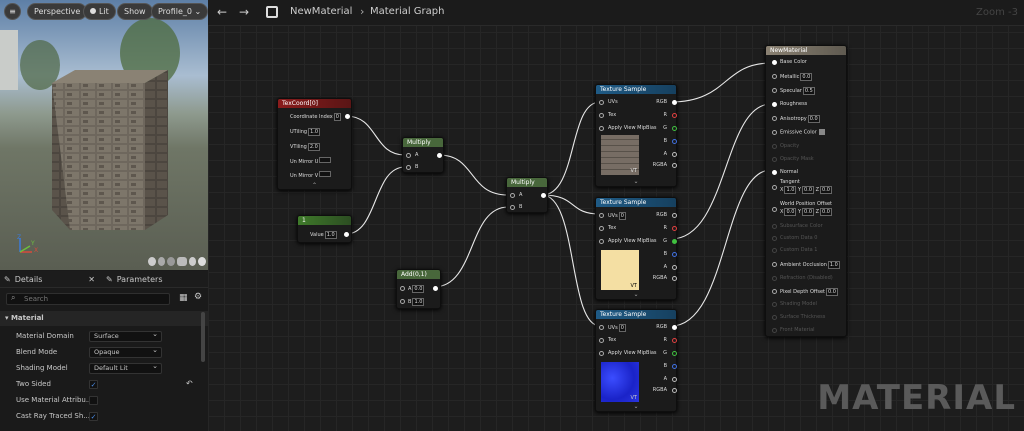 The height and width of the screenshot is (431, 1024). Describe the element at coordinates (104, 135) in the screenshot. I see `material-preview-viewport: Z X Y ≡ Perspective Lit Show Profile_0 ⌄` at that location.